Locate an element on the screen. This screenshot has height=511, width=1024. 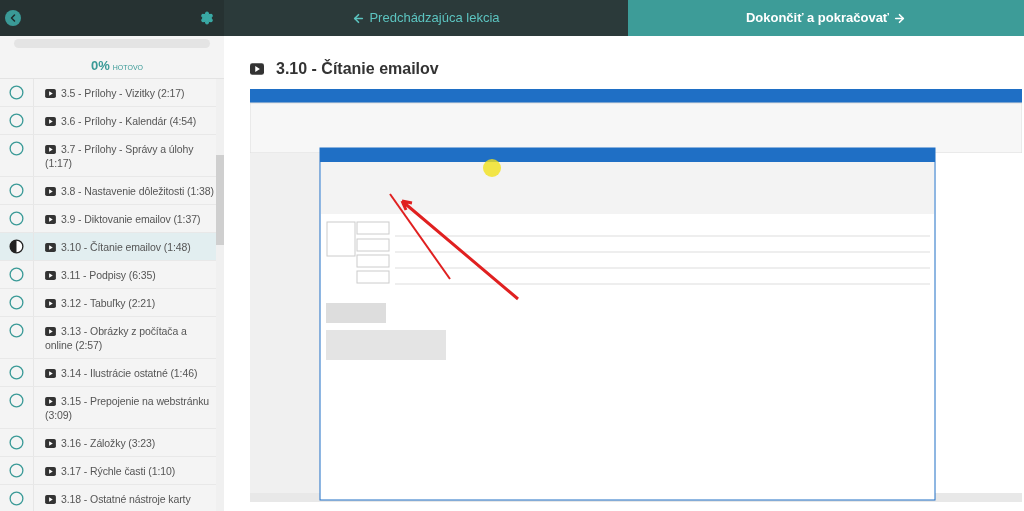
lesson-item: 3.10 - Čítanie emailov (1:48) is located at coordinates (108, 247).